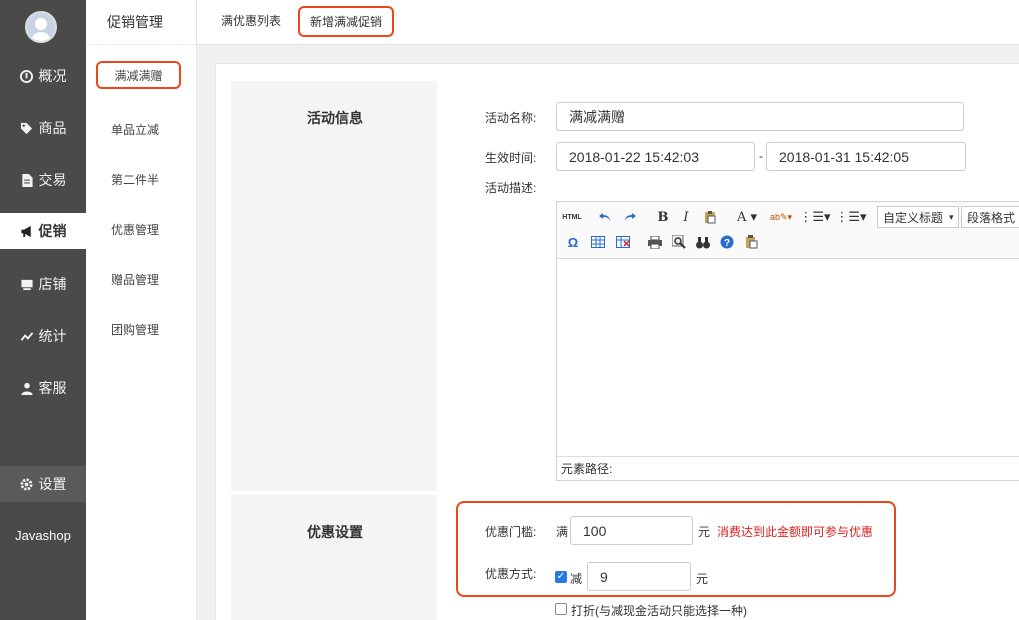 This screenshot has width=1019, height=620. Describe the element at coordinates (52, 76) in the screenshot. I see `nav-item-label: 概况` at that location.